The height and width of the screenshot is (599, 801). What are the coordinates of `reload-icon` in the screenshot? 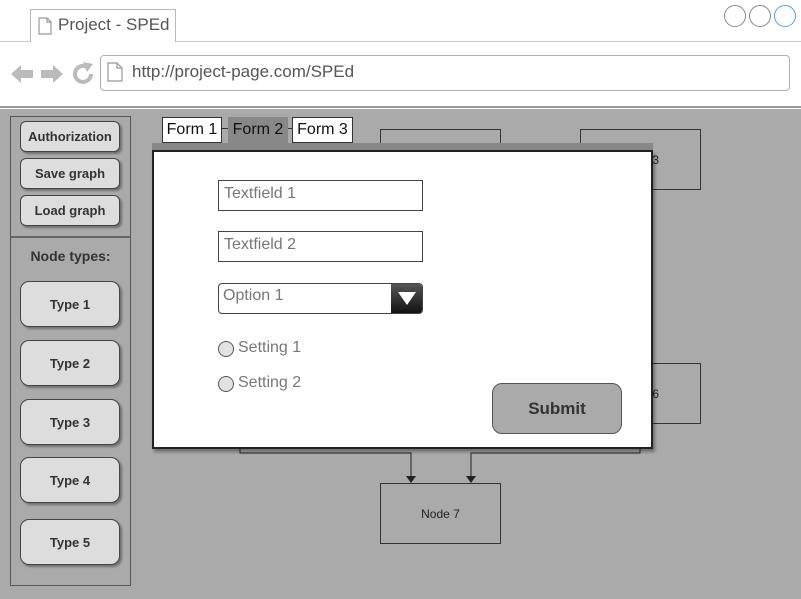 It's located at (83, 74).